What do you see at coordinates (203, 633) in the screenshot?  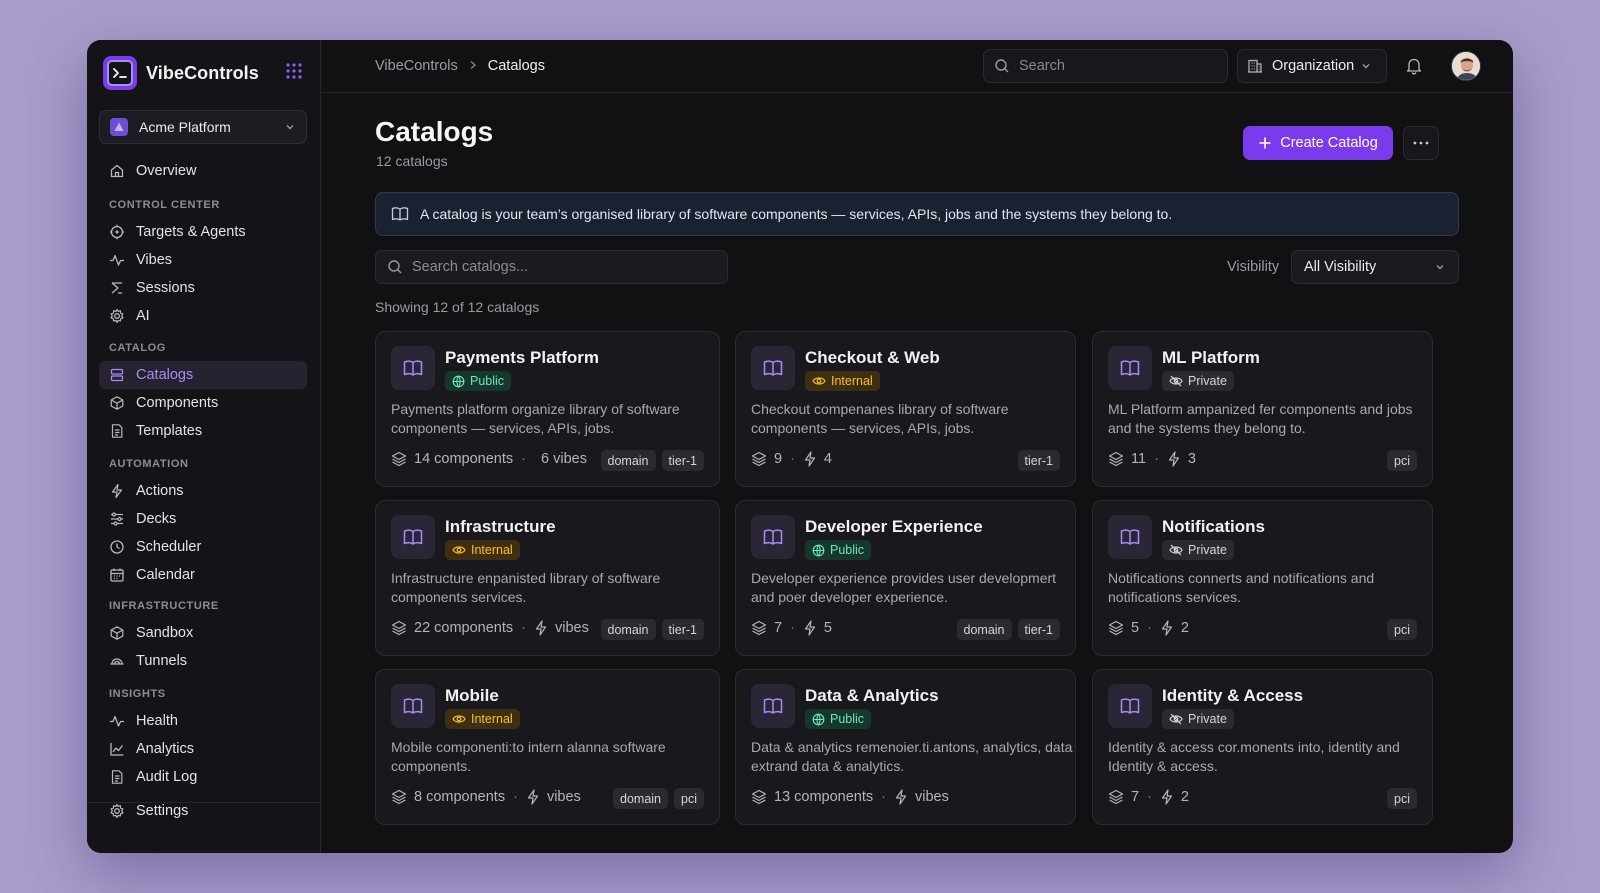 I see `sidebar-item-sandbox: Sandbox` at bounding box center [203, 633].